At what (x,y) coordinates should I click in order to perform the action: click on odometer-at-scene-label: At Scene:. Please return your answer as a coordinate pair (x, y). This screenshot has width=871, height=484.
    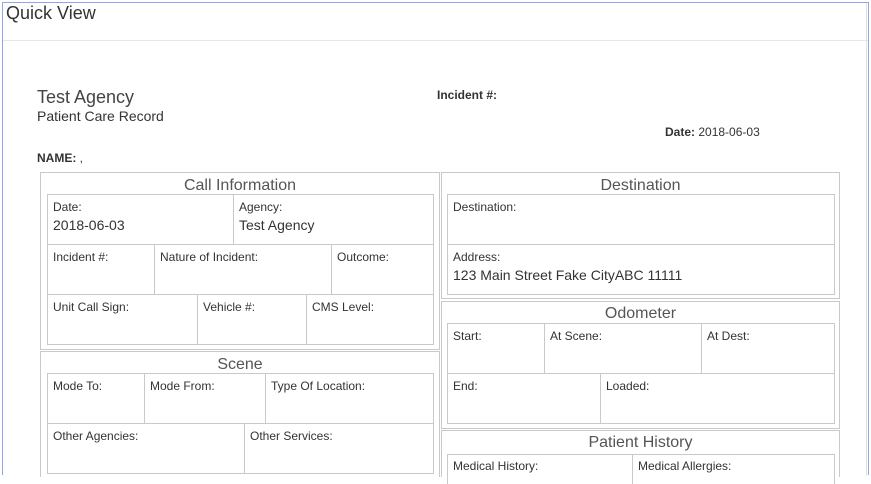
    Looking at the image, I should click on (576, 336).